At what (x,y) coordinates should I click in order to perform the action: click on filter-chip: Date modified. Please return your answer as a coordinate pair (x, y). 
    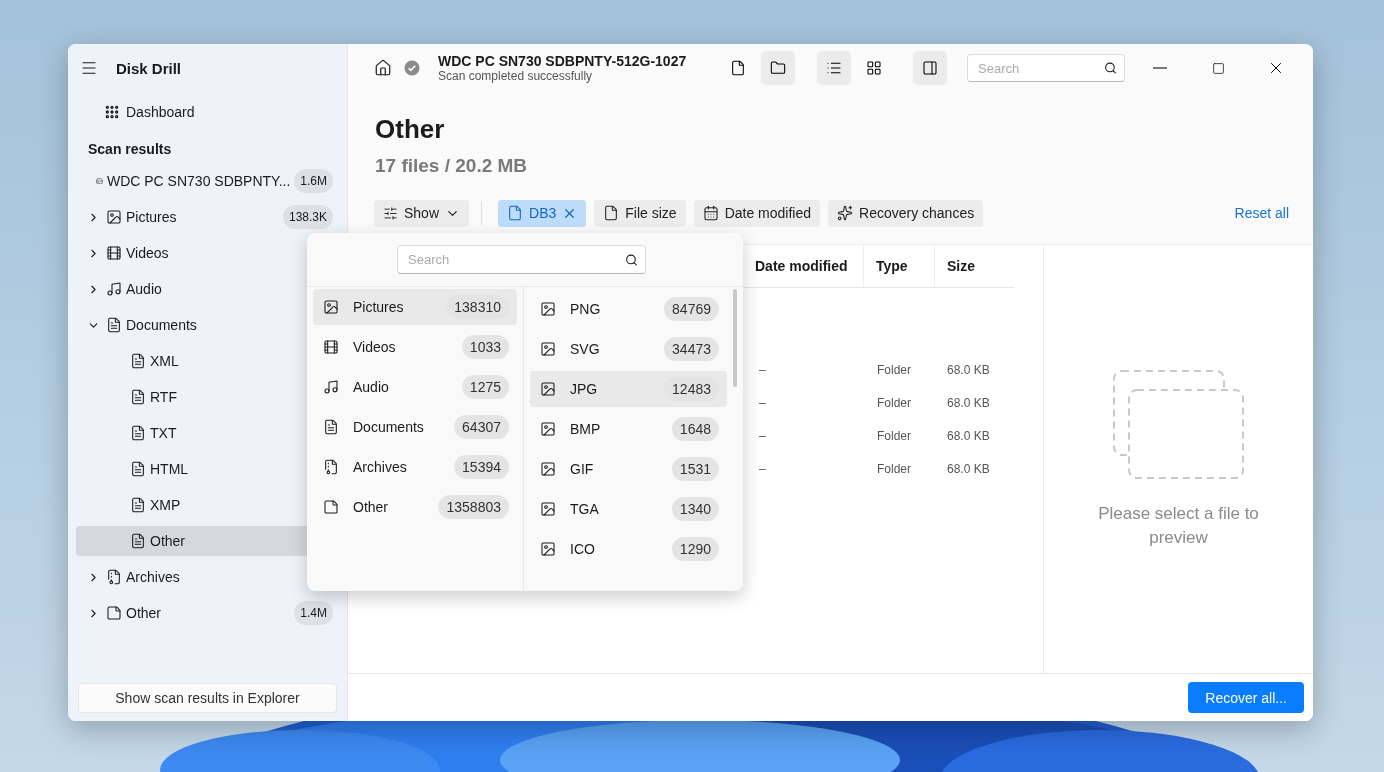
    Looking at the image, I should click on (756, 213).